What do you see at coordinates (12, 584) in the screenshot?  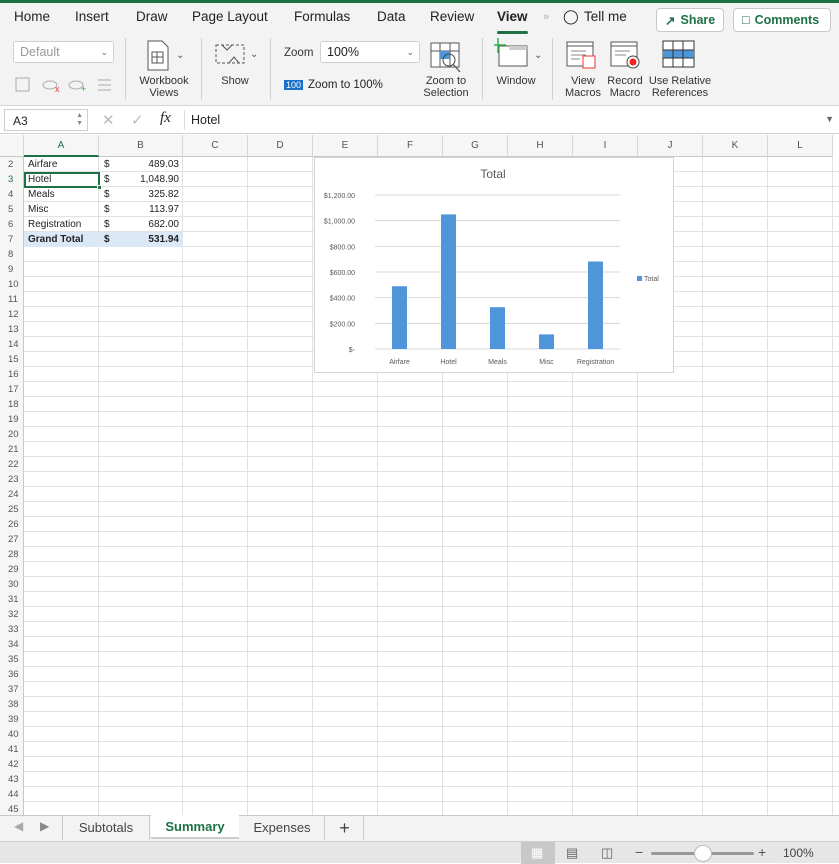 I see `row-header-30: 30` at bounding box center [12, 584].